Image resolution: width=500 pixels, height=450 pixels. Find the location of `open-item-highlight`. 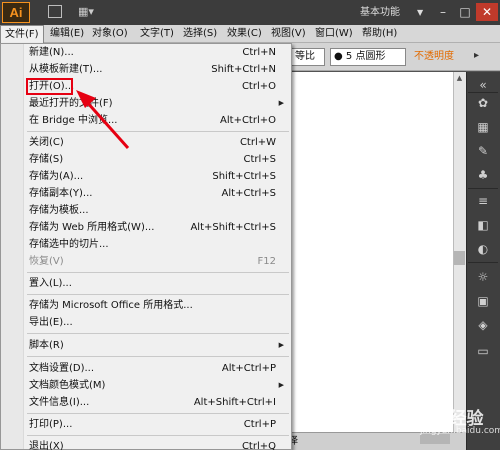

open-item-highlight is located at coordinates (49, 86).